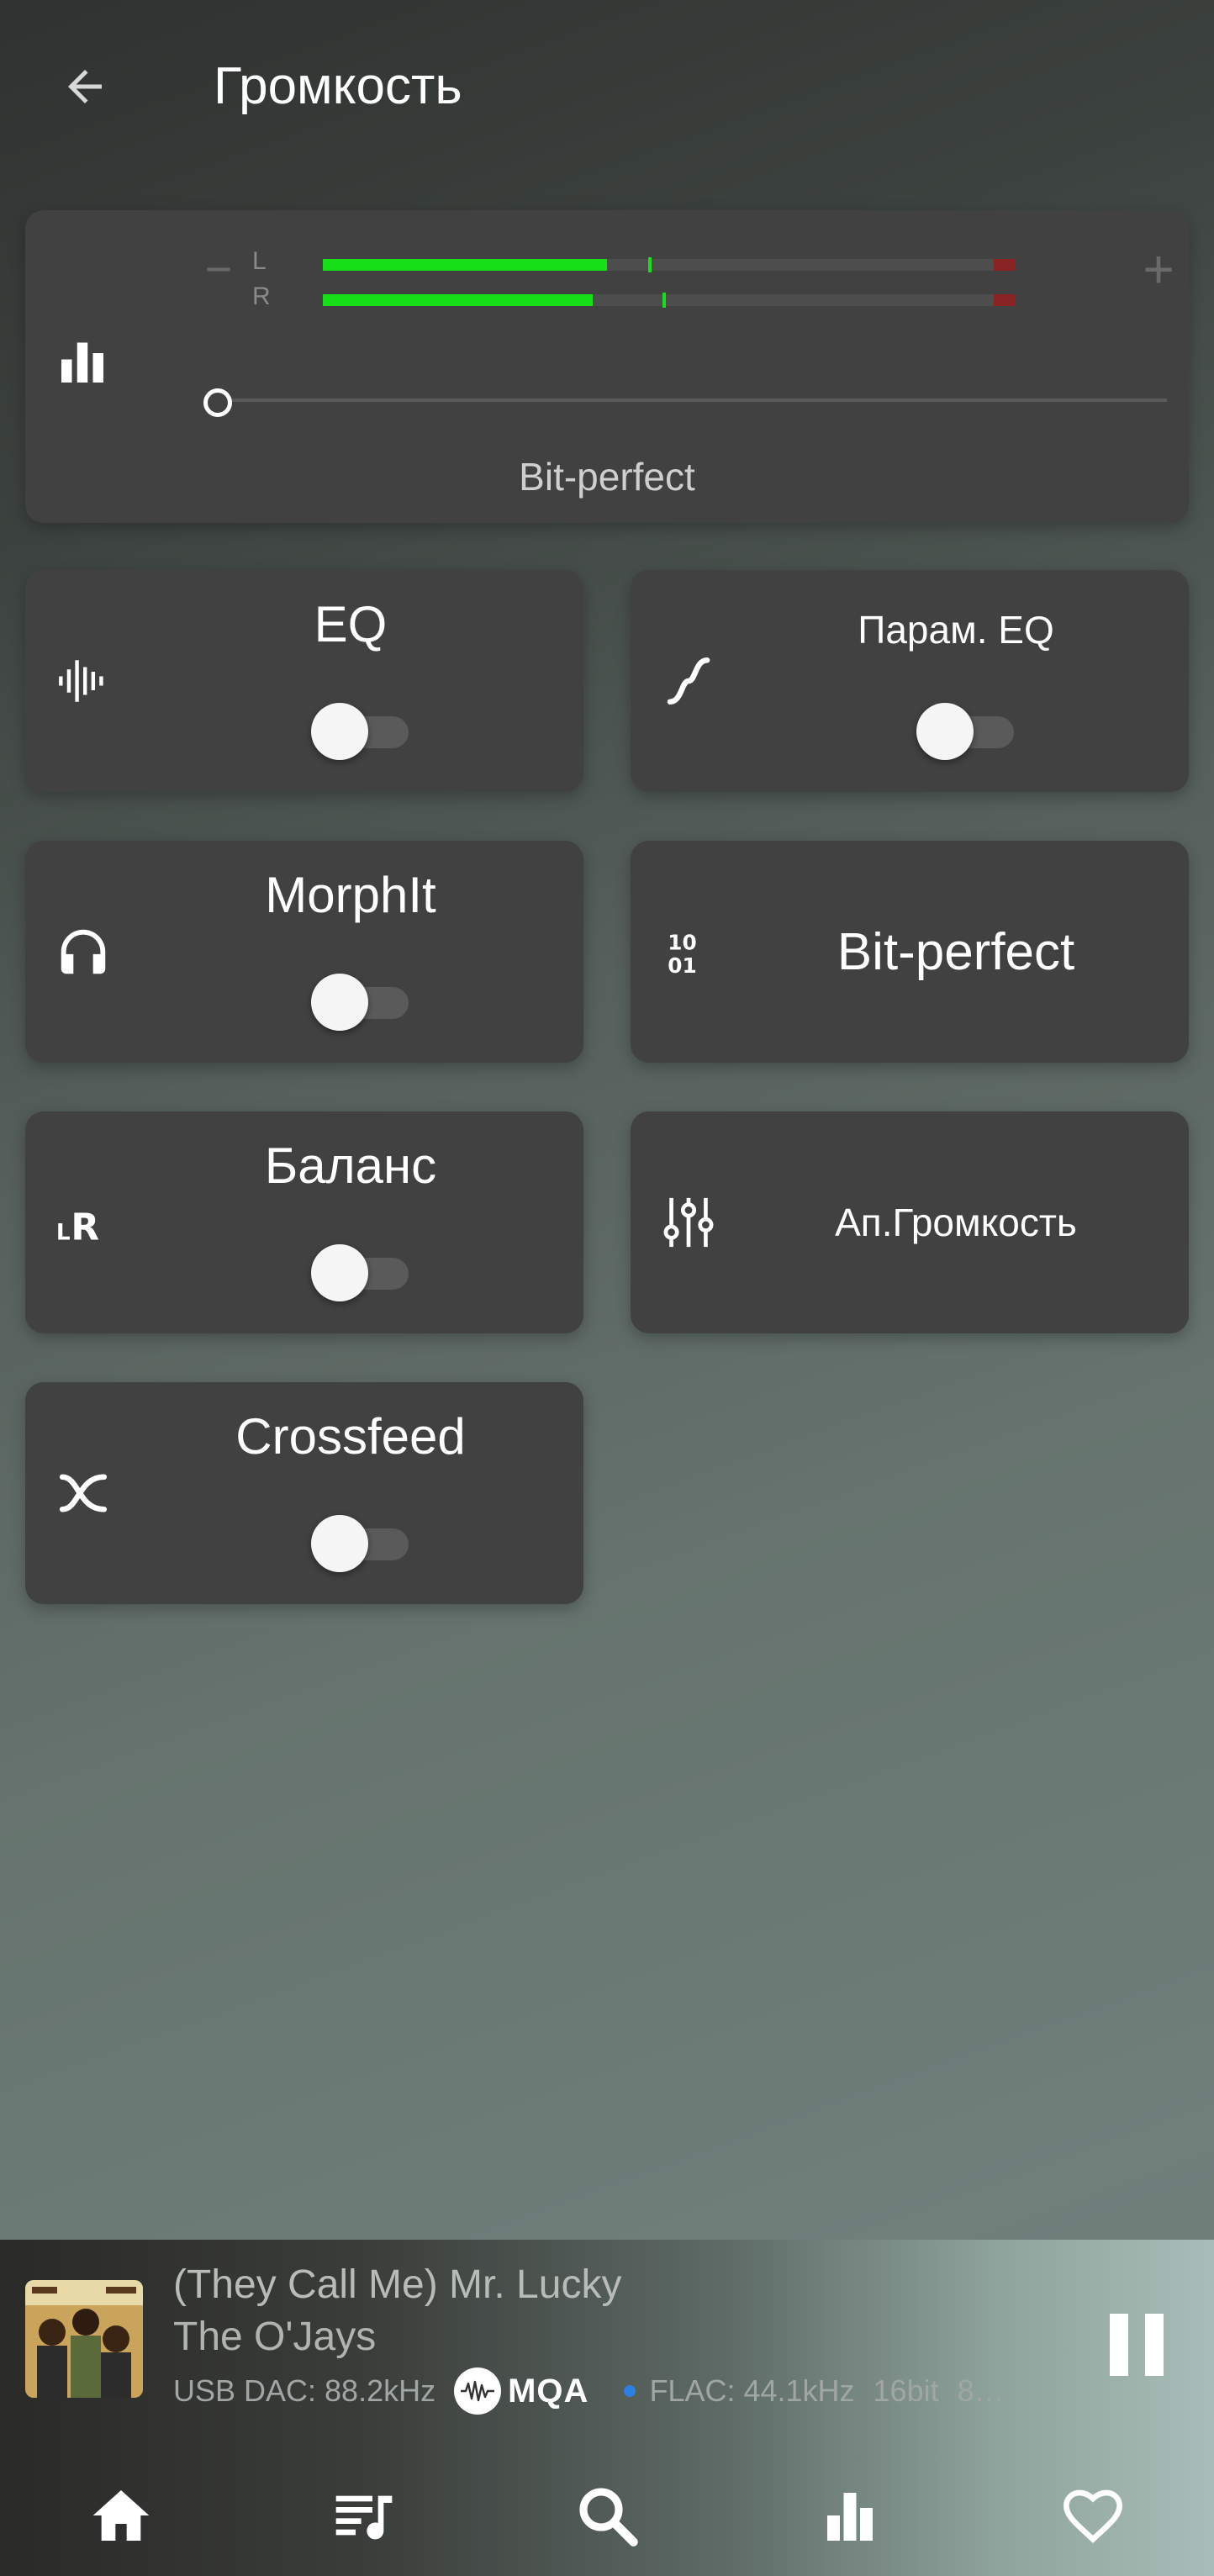  What do you see at coordinates (83, 952) in the screenshot?
I see `headphones-icon` at bounding box center [83, 952].